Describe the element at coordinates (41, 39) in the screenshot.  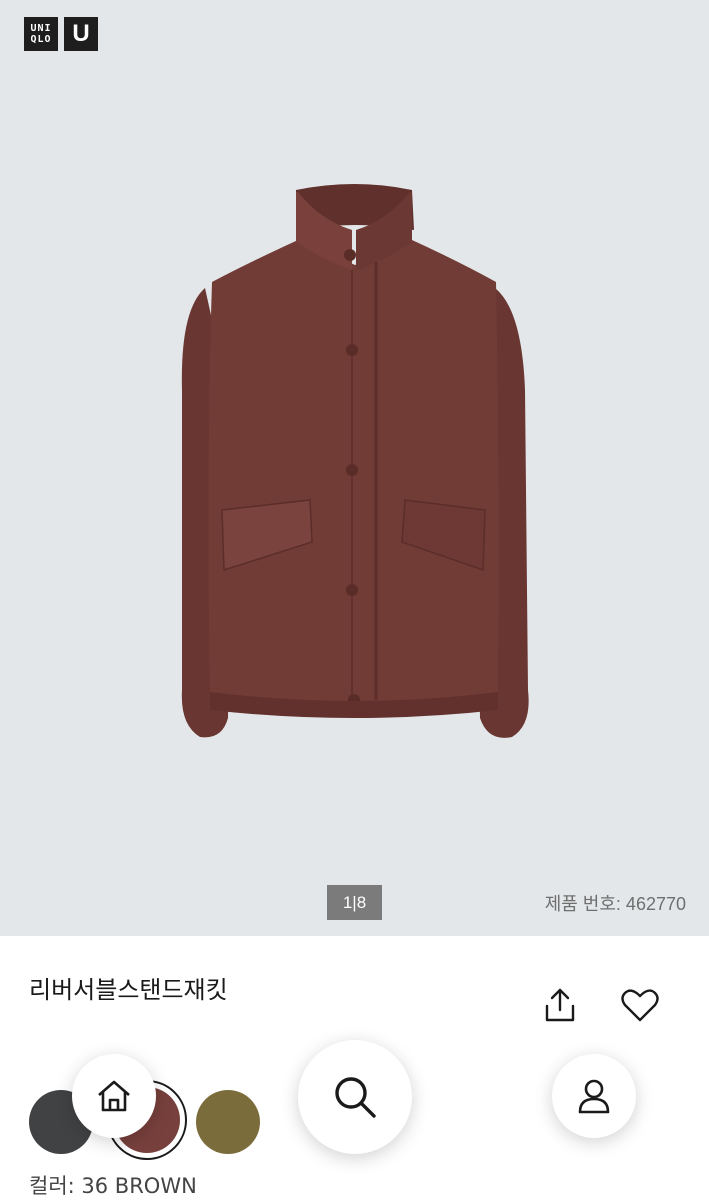
I see `logo-text-qlo: QLO` at that location.